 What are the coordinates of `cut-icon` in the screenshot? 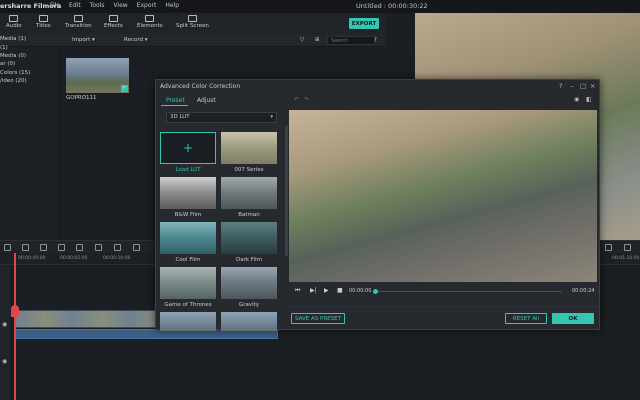 It's located at (43, 247).